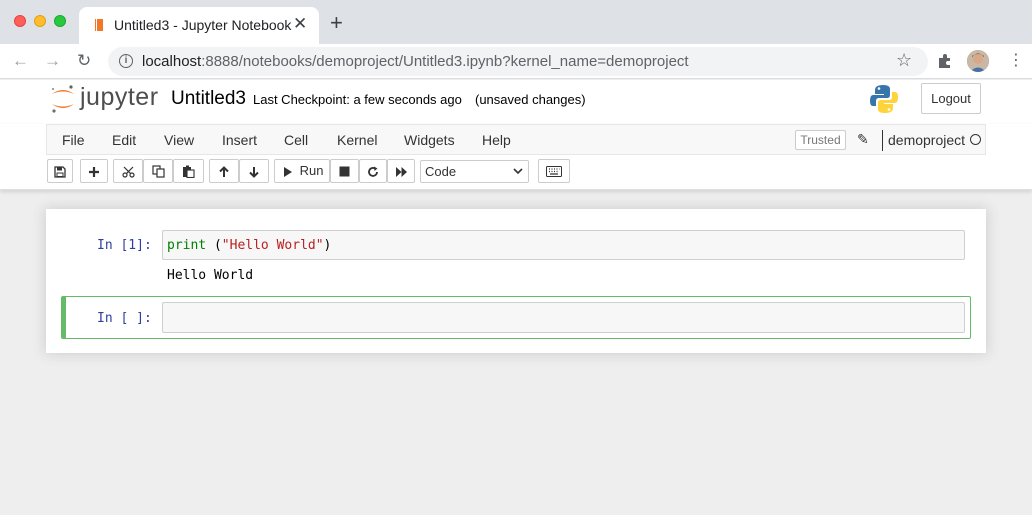  I want to click on arrow-down-icon, so click(254, 172).